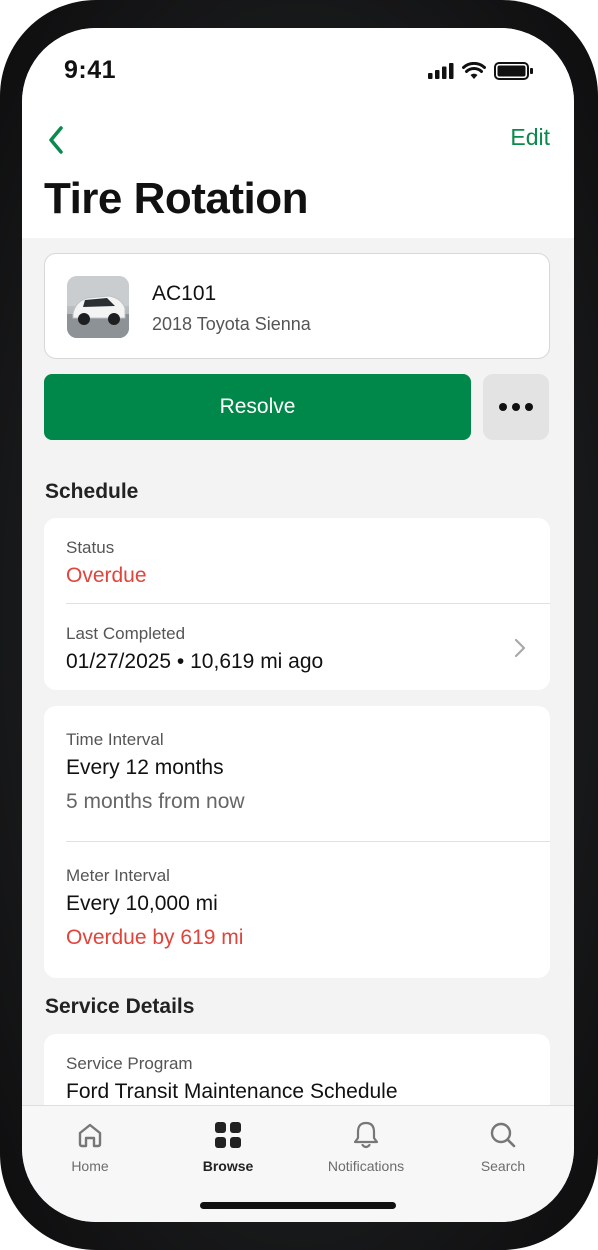 The height and width of the screenshot is (1250, 598). I want to click on tab-notifications: Notifications, so click(366, 1146).